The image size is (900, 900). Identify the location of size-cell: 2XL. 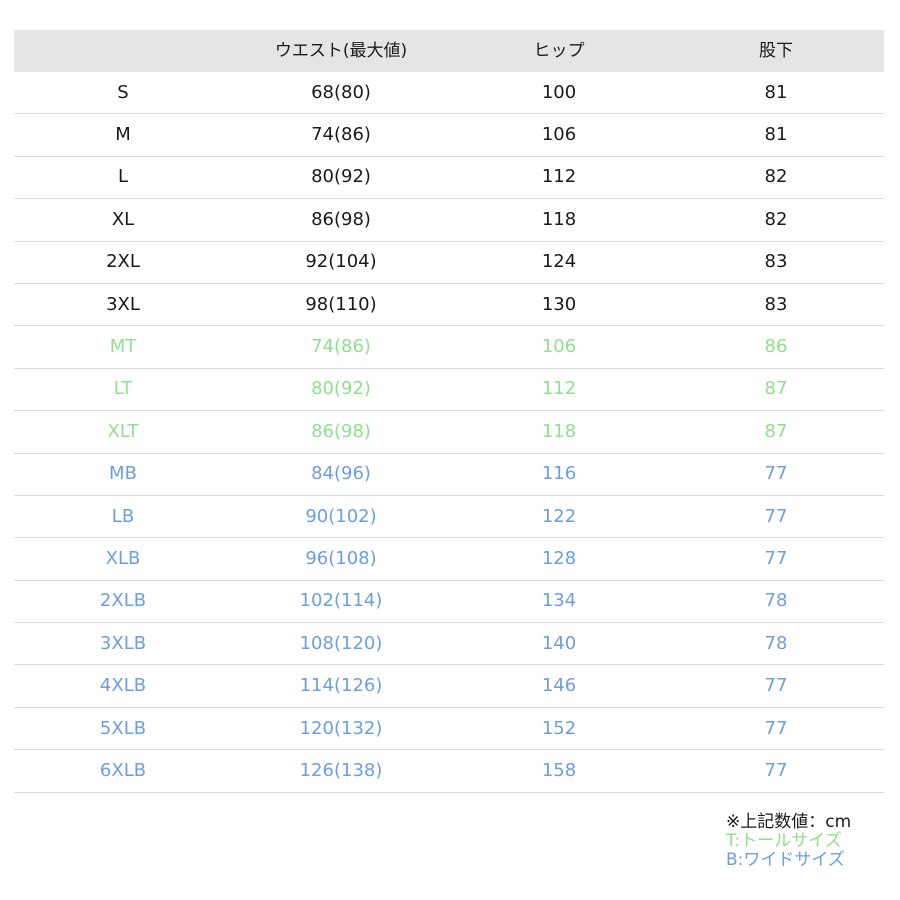
(123, 262).